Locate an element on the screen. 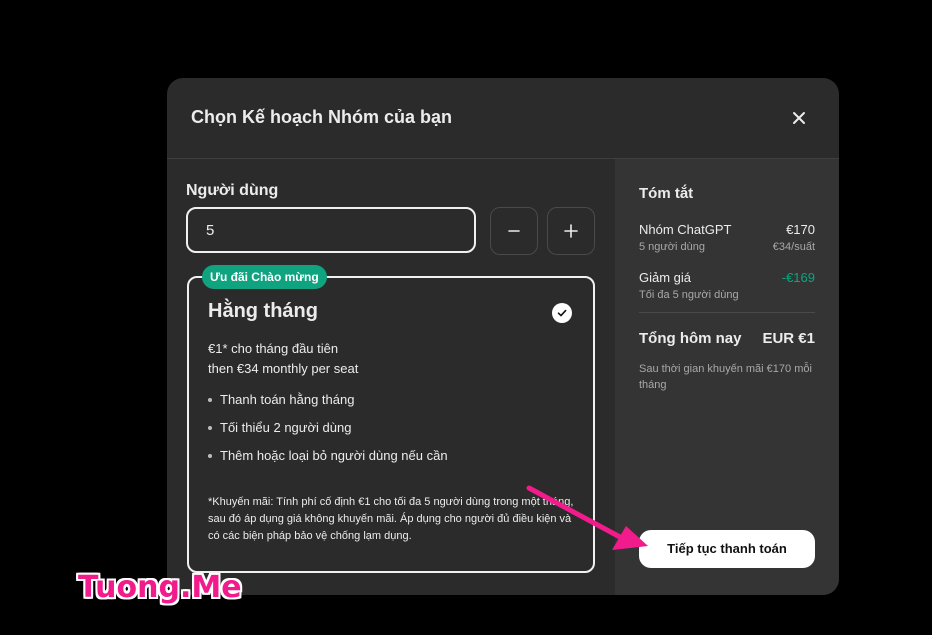 This screenshot has width=932, height=635. check-circle-icon is located at coordinates (562, 313).